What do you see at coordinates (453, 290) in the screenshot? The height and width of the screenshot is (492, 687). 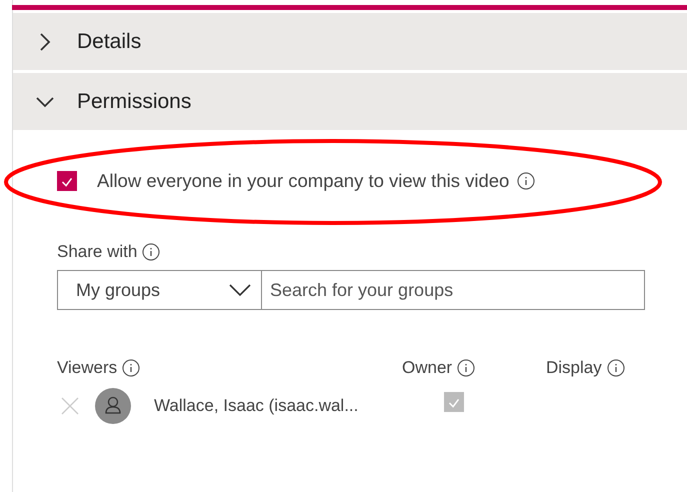 I see `search-field: Search for your groups` at bounding box center [453, 290].